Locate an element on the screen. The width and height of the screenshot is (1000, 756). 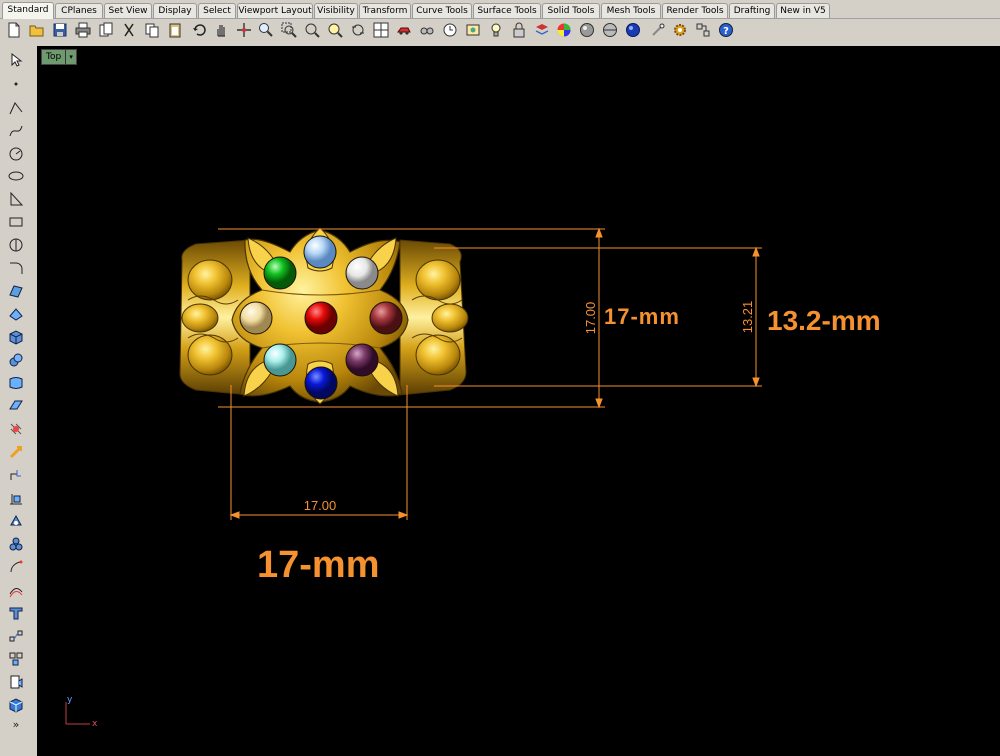
array-icon is located at coordinates (16, 544).